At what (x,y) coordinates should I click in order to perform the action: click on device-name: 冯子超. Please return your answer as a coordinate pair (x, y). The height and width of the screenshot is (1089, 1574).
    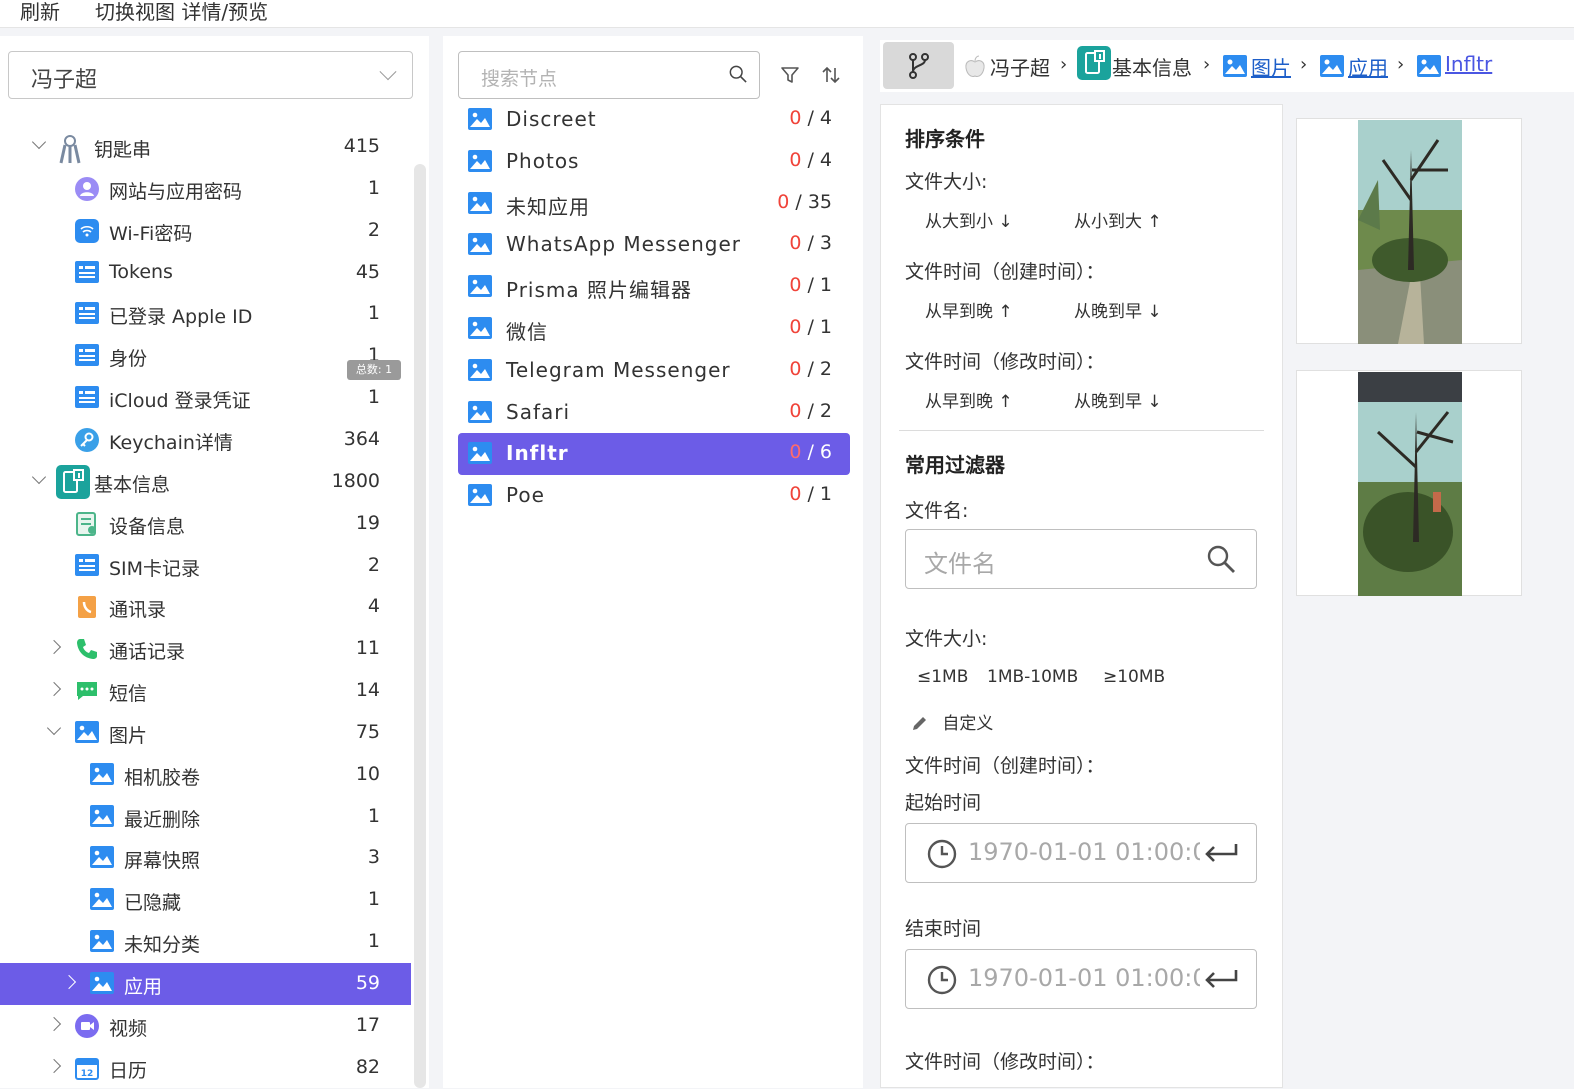
    Looking at the image, I should click on (64, 80).